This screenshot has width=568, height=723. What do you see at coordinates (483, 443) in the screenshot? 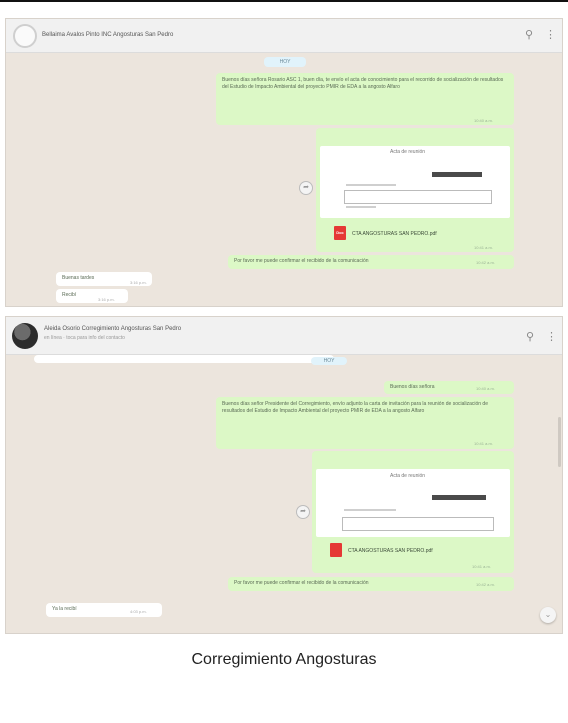
I see `message-time: 10:41 a.m.` at bounding box center [483, 443].